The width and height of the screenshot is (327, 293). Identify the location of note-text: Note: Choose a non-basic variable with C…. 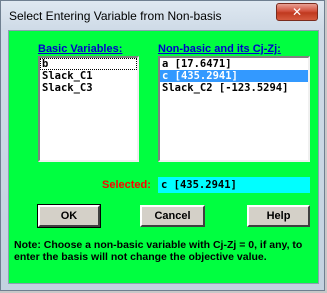
(158, 251).